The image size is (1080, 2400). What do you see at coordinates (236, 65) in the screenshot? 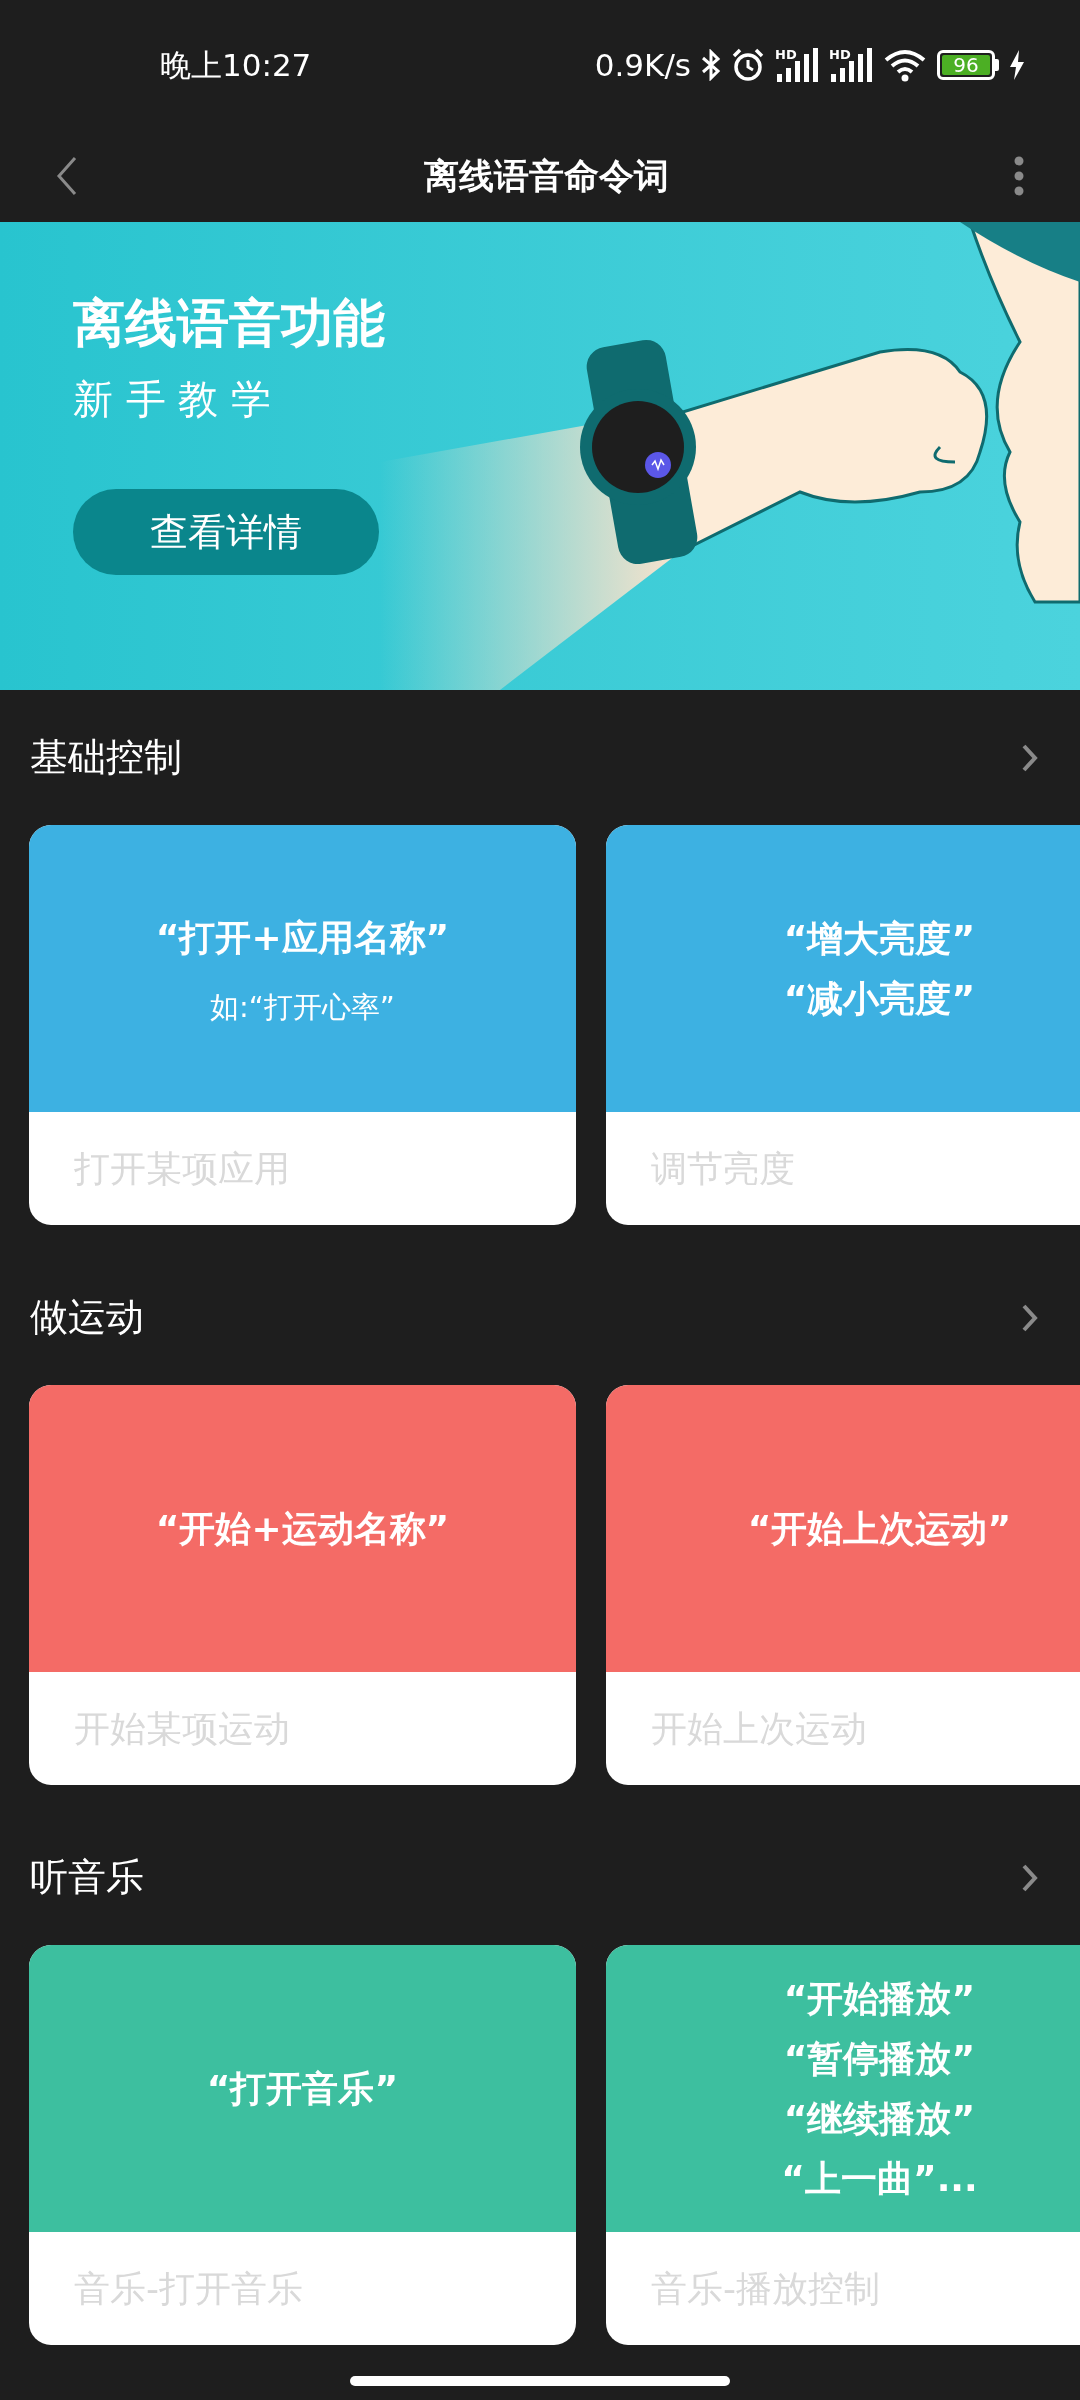
I see `status-time: 晚上10:27` at bounding box center [236, 65].